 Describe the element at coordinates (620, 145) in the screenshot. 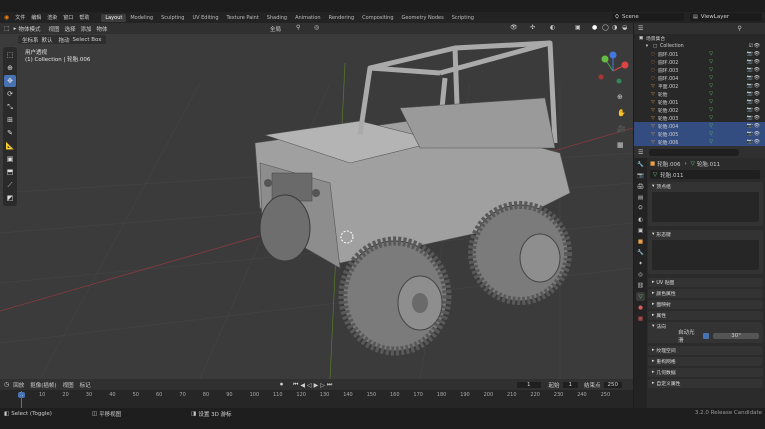

I see `perspective-grid-icon: ▦` at that location.